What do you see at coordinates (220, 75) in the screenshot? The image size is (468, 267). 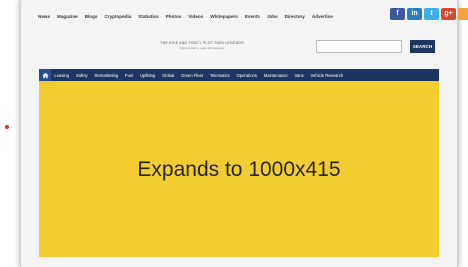 I see `main-nav-item: Telematics` at bounding box center [220, 75].